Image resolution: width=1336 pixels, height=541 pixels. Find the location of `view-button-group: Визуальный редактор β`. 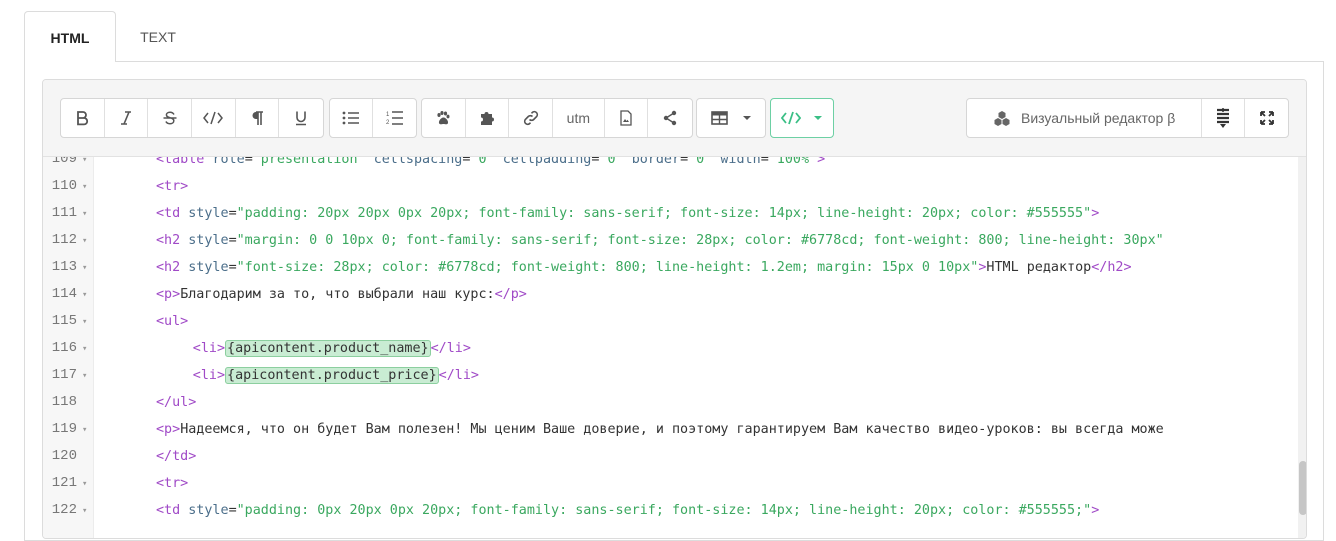

view-button-group: Визуальный редактор β is located at coordinates (1127, 118).